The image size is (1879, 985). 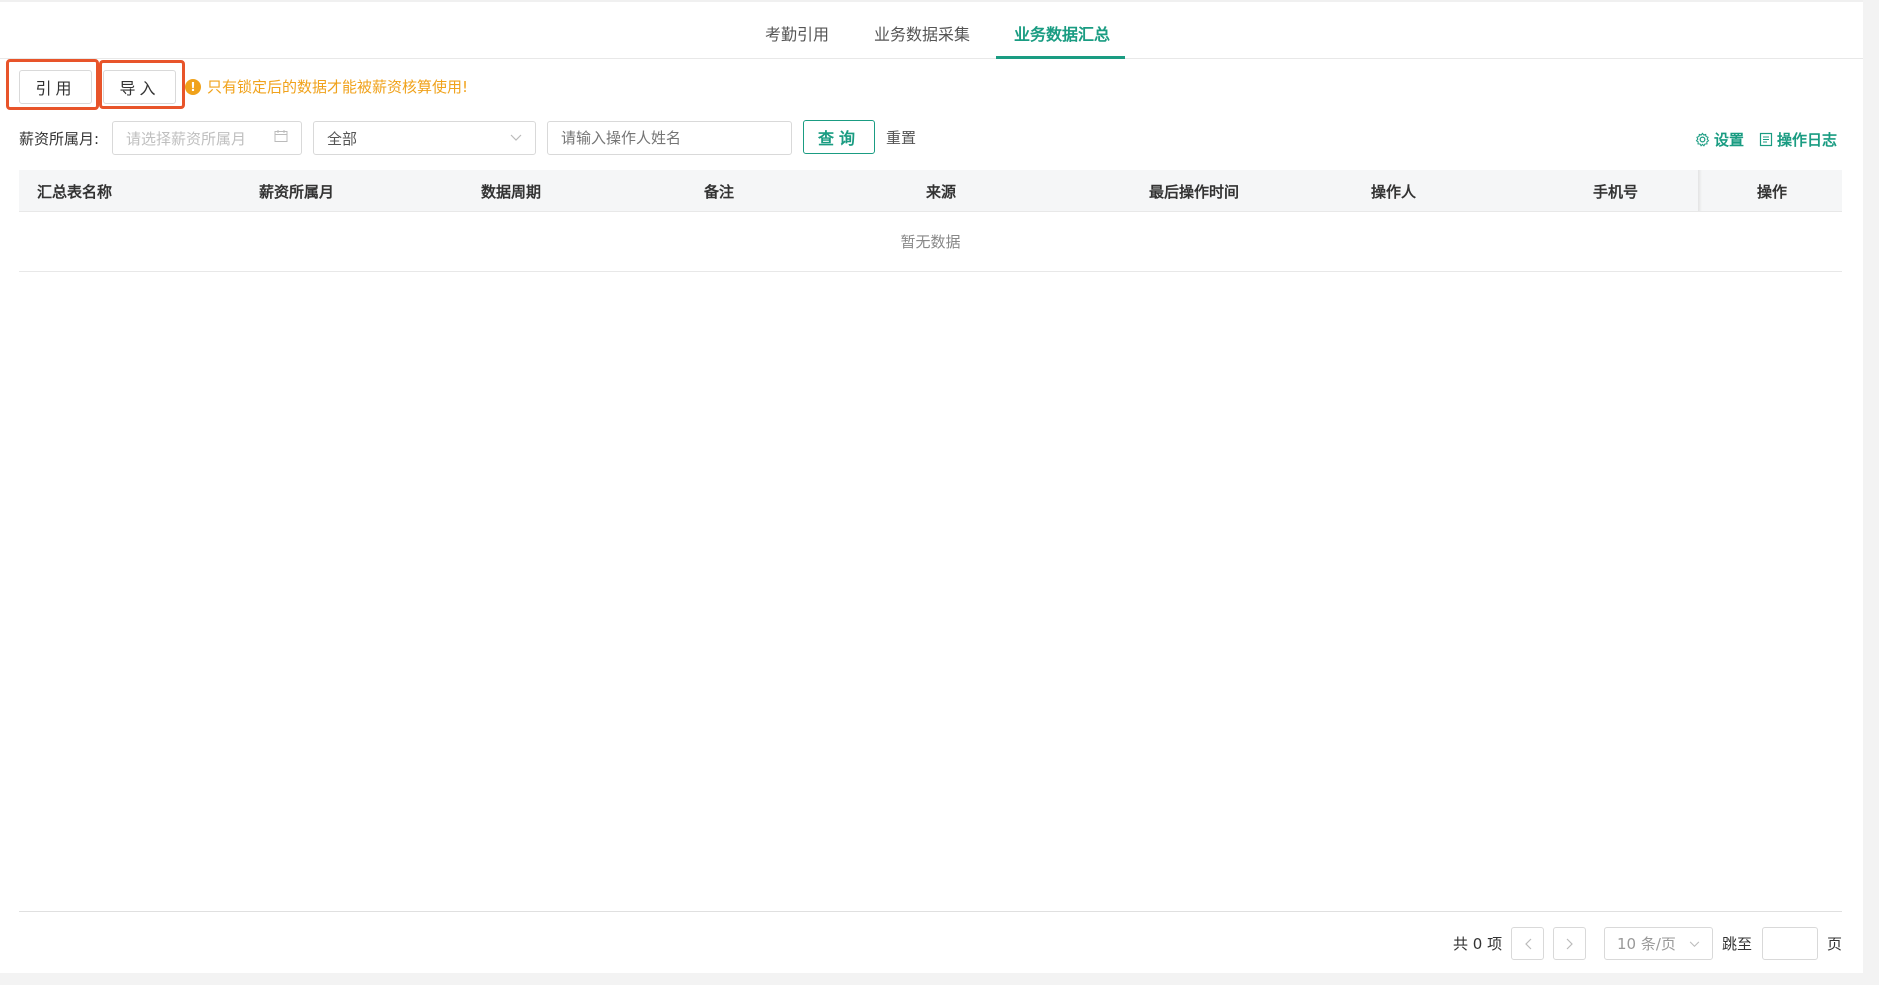 I want to click on column-header-salary-month: 薪资所属月, so click(x=297, y=192).